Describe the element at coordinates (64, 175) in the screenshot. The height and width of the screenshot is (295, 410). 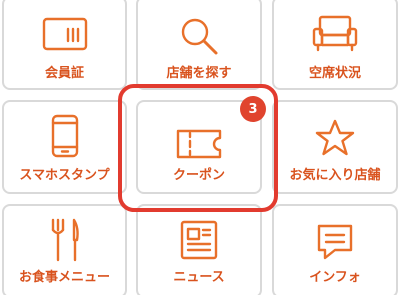
I see `tile-label: スマホスタンプ` at that location.